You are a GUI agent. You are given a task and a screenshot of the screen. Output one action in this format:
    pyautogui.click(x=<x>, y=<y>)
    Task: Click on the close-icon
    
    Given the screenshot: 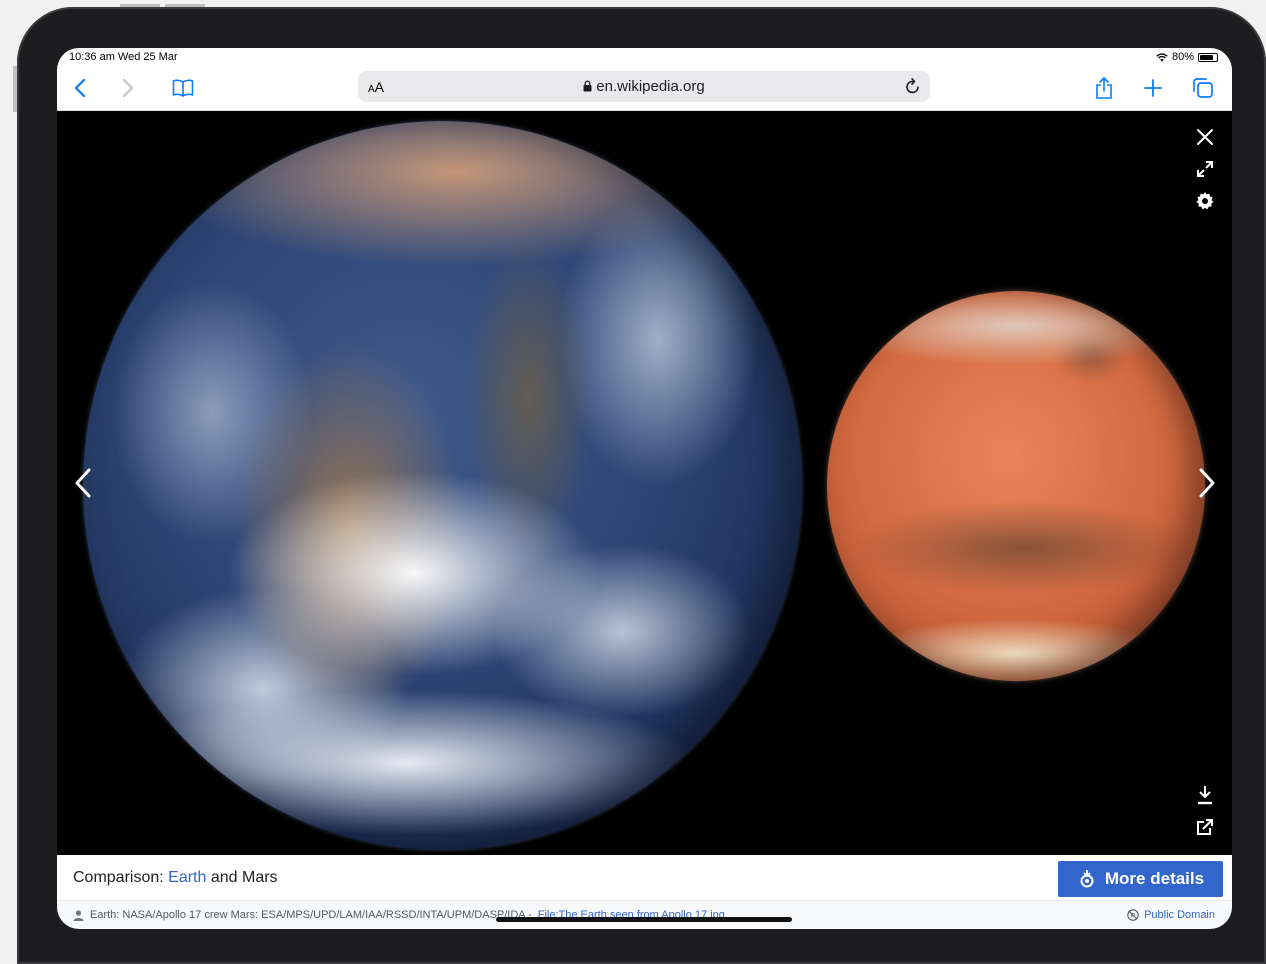 What is the action you would take?
    pyautogui.click(x=1205, y=137)
    